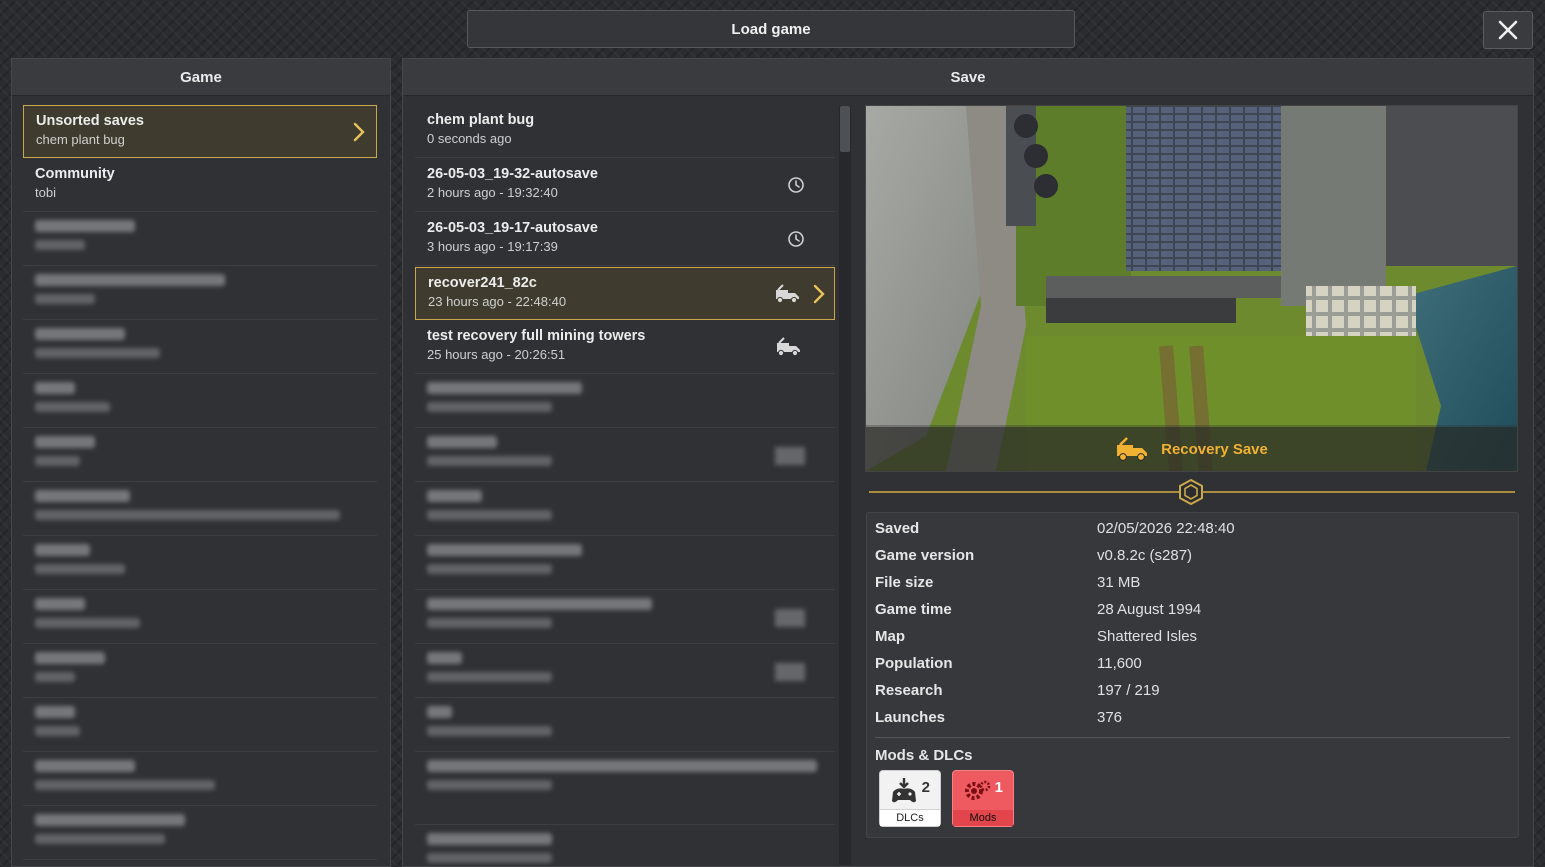  I want to click on save-item-title: 26-05-03_19-17-autosave, so click(512, 228).